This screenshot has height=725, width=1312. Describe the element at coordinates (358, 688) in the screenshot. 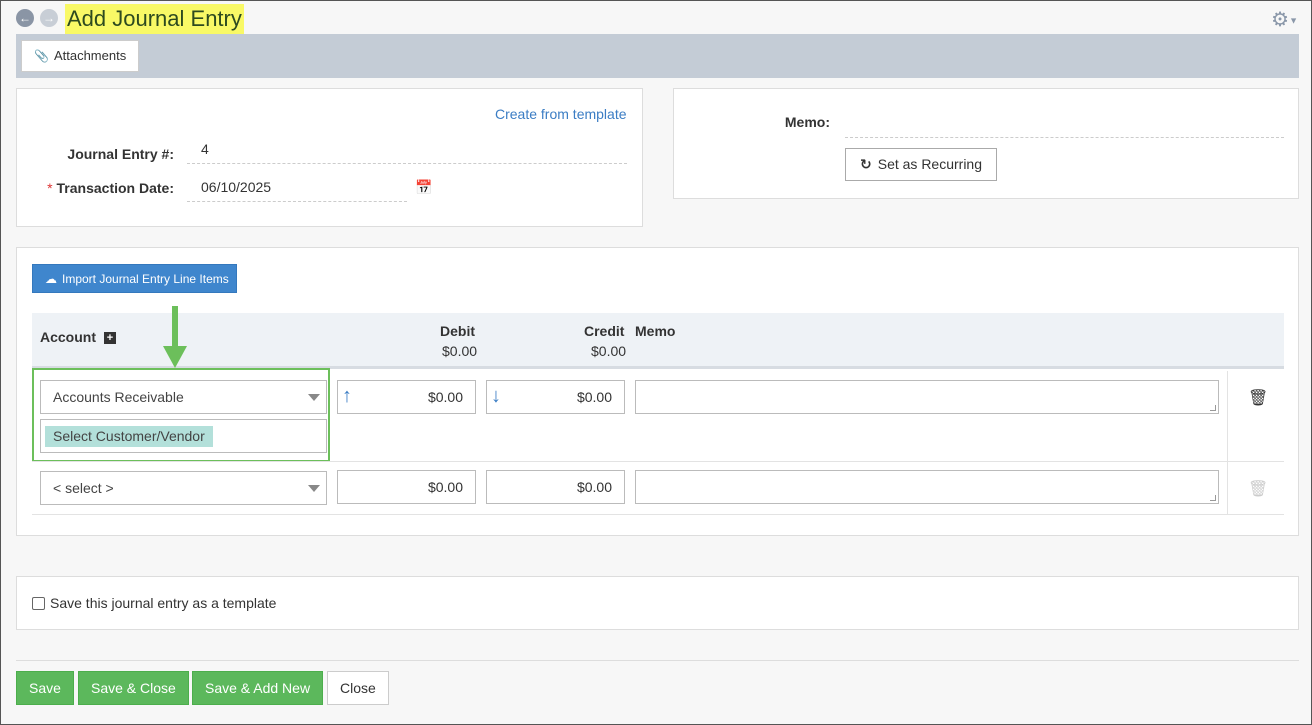

I see `close-button: Close` at that location.